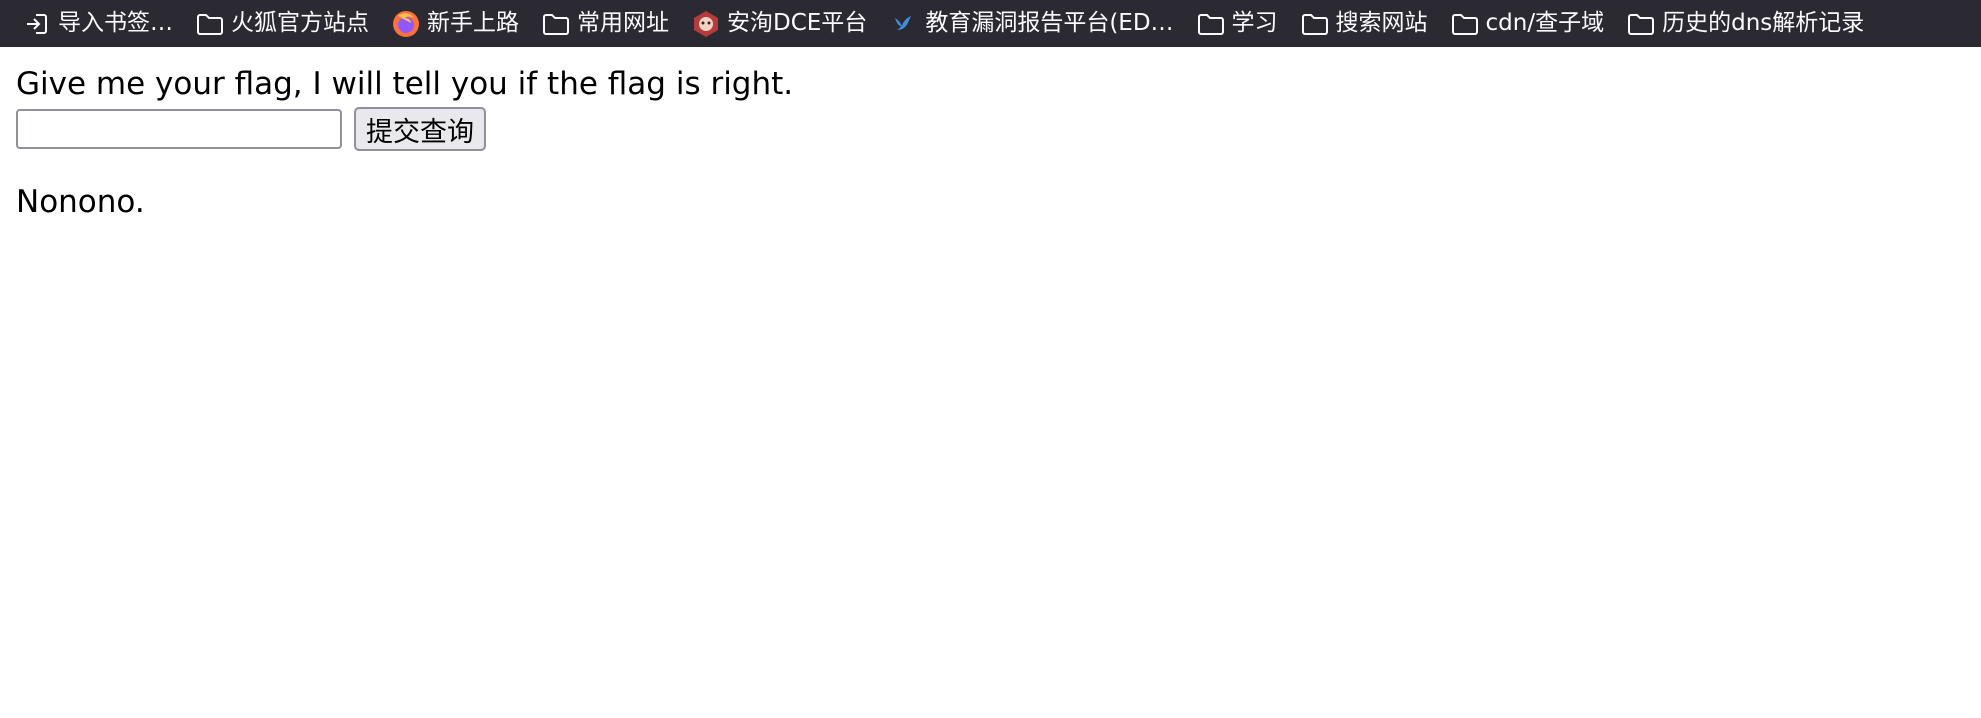 This screenshot has width=1981, height=718. What do you see at coordinates (179, 129) in the screenshot?
I see `flag-input` at bounding box center [179, 129].